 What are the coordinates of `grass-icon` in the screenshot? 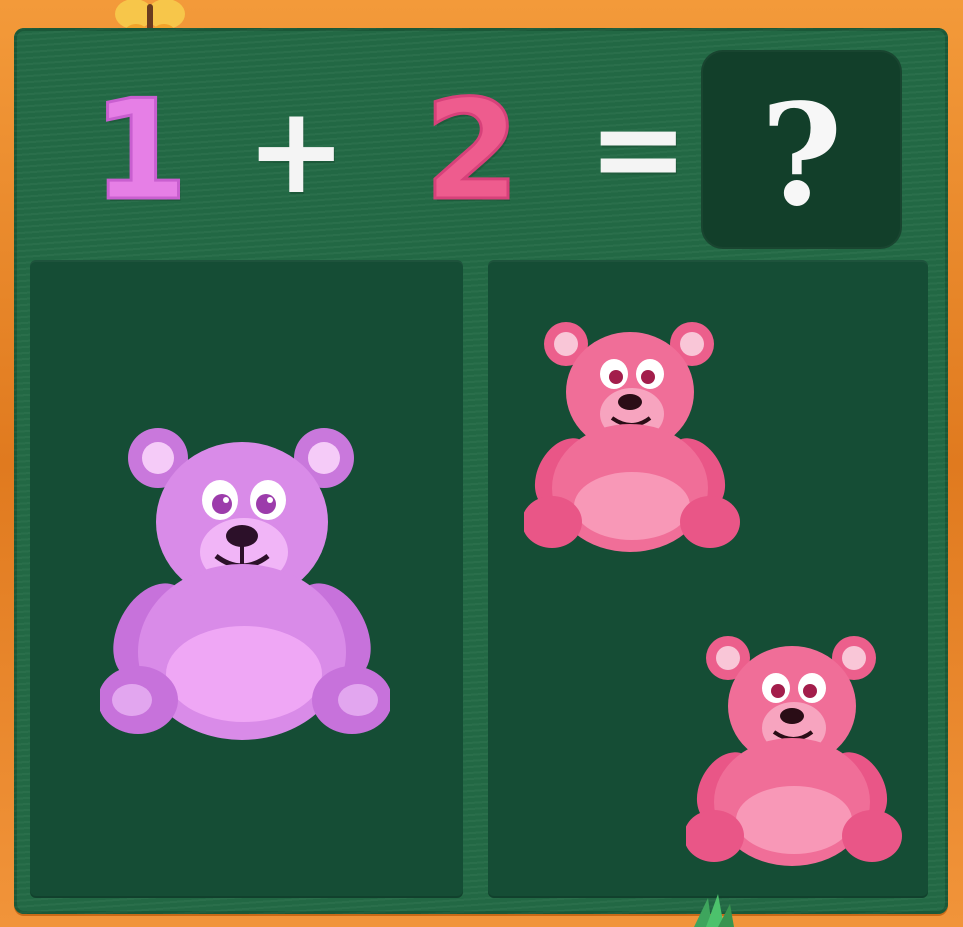 It's located at (714, 910).